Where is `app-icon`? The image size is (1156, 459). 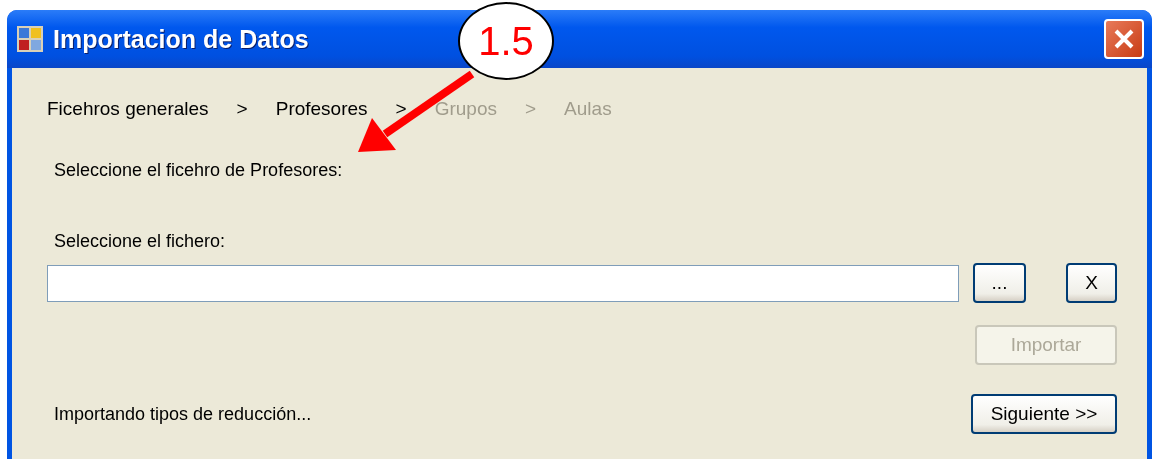
app-icon is located at coordinates (30, 39).